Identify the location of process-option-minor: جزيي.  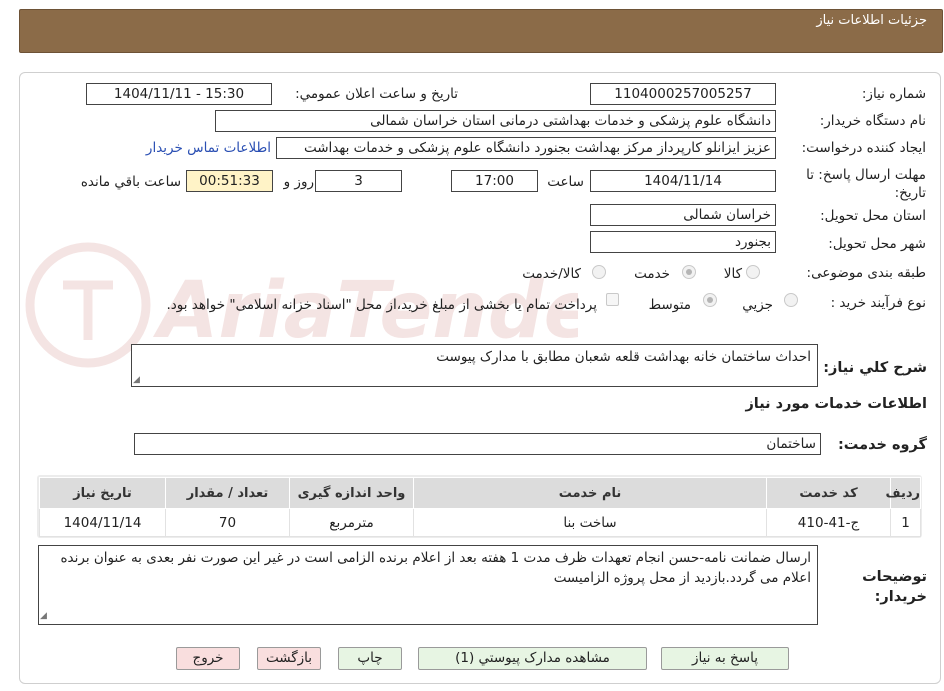
(757, 305).